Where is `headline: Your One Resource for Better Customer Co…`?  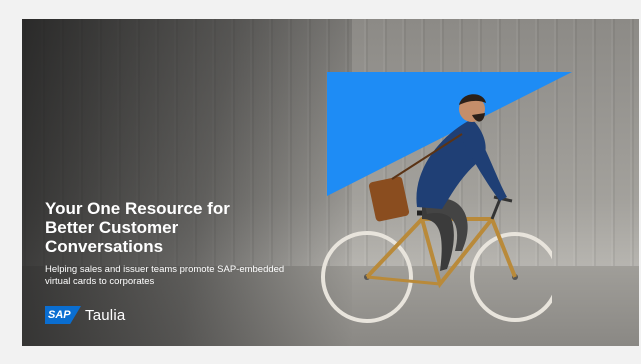
headline: Your One Resource for Better Customer Co… is located at coordinates (137, 227).